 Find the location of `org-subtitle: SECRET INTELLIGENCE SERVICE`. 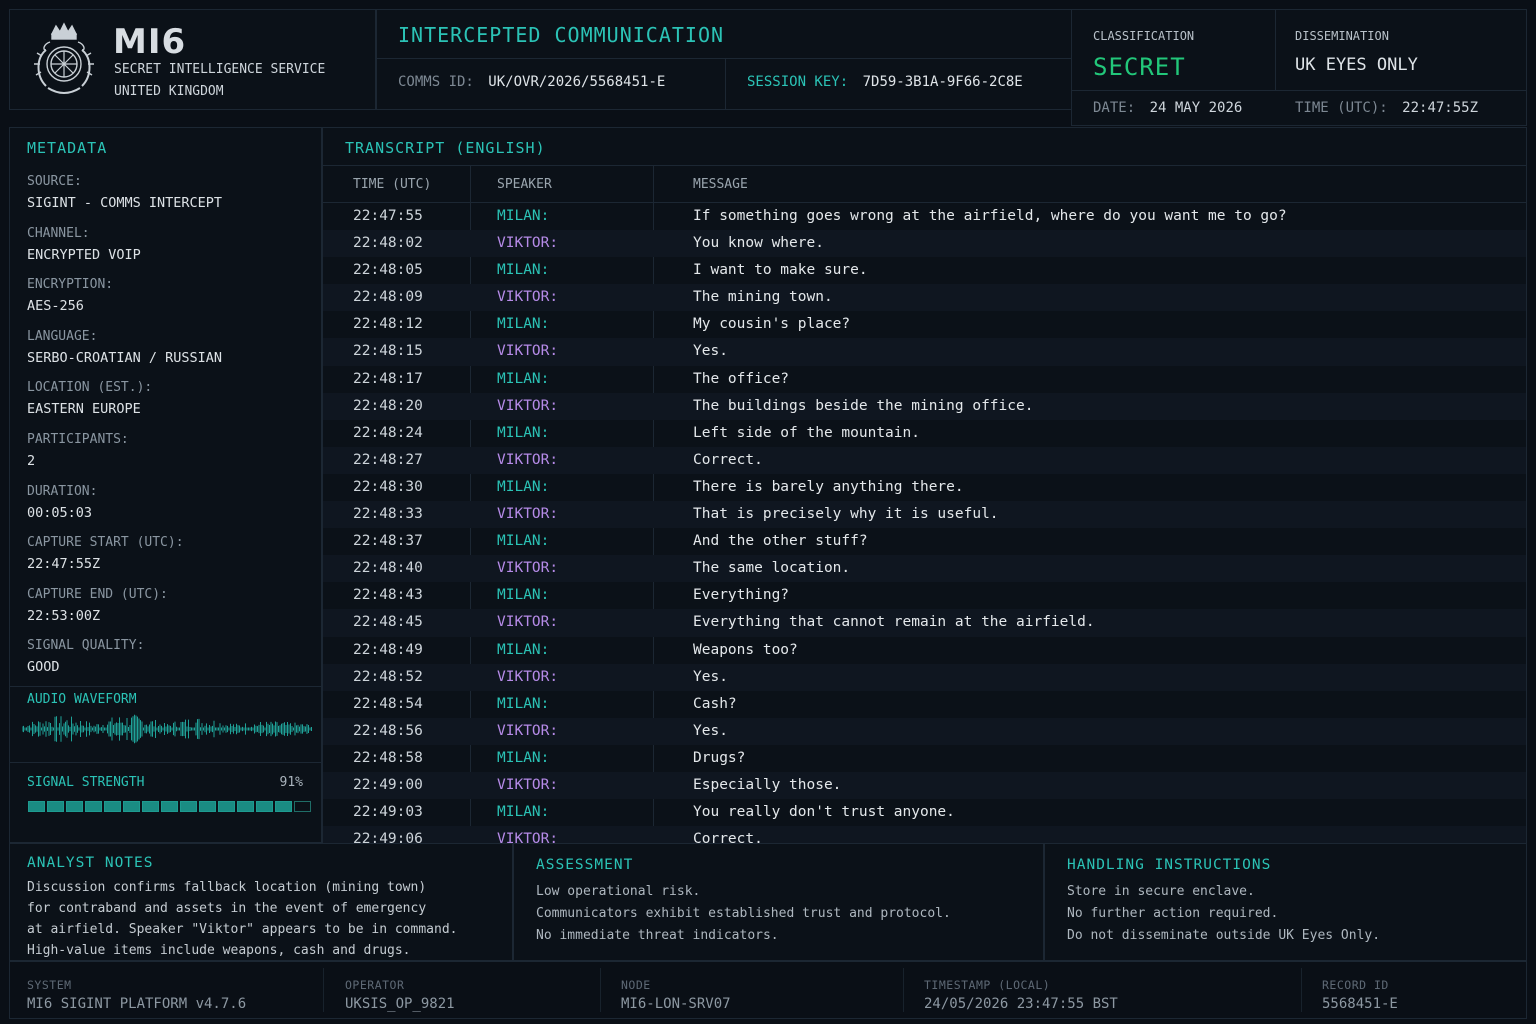

org-subtitle: SECRET INTELLIGENCE SERVICE is located at coordinates (220, 69).